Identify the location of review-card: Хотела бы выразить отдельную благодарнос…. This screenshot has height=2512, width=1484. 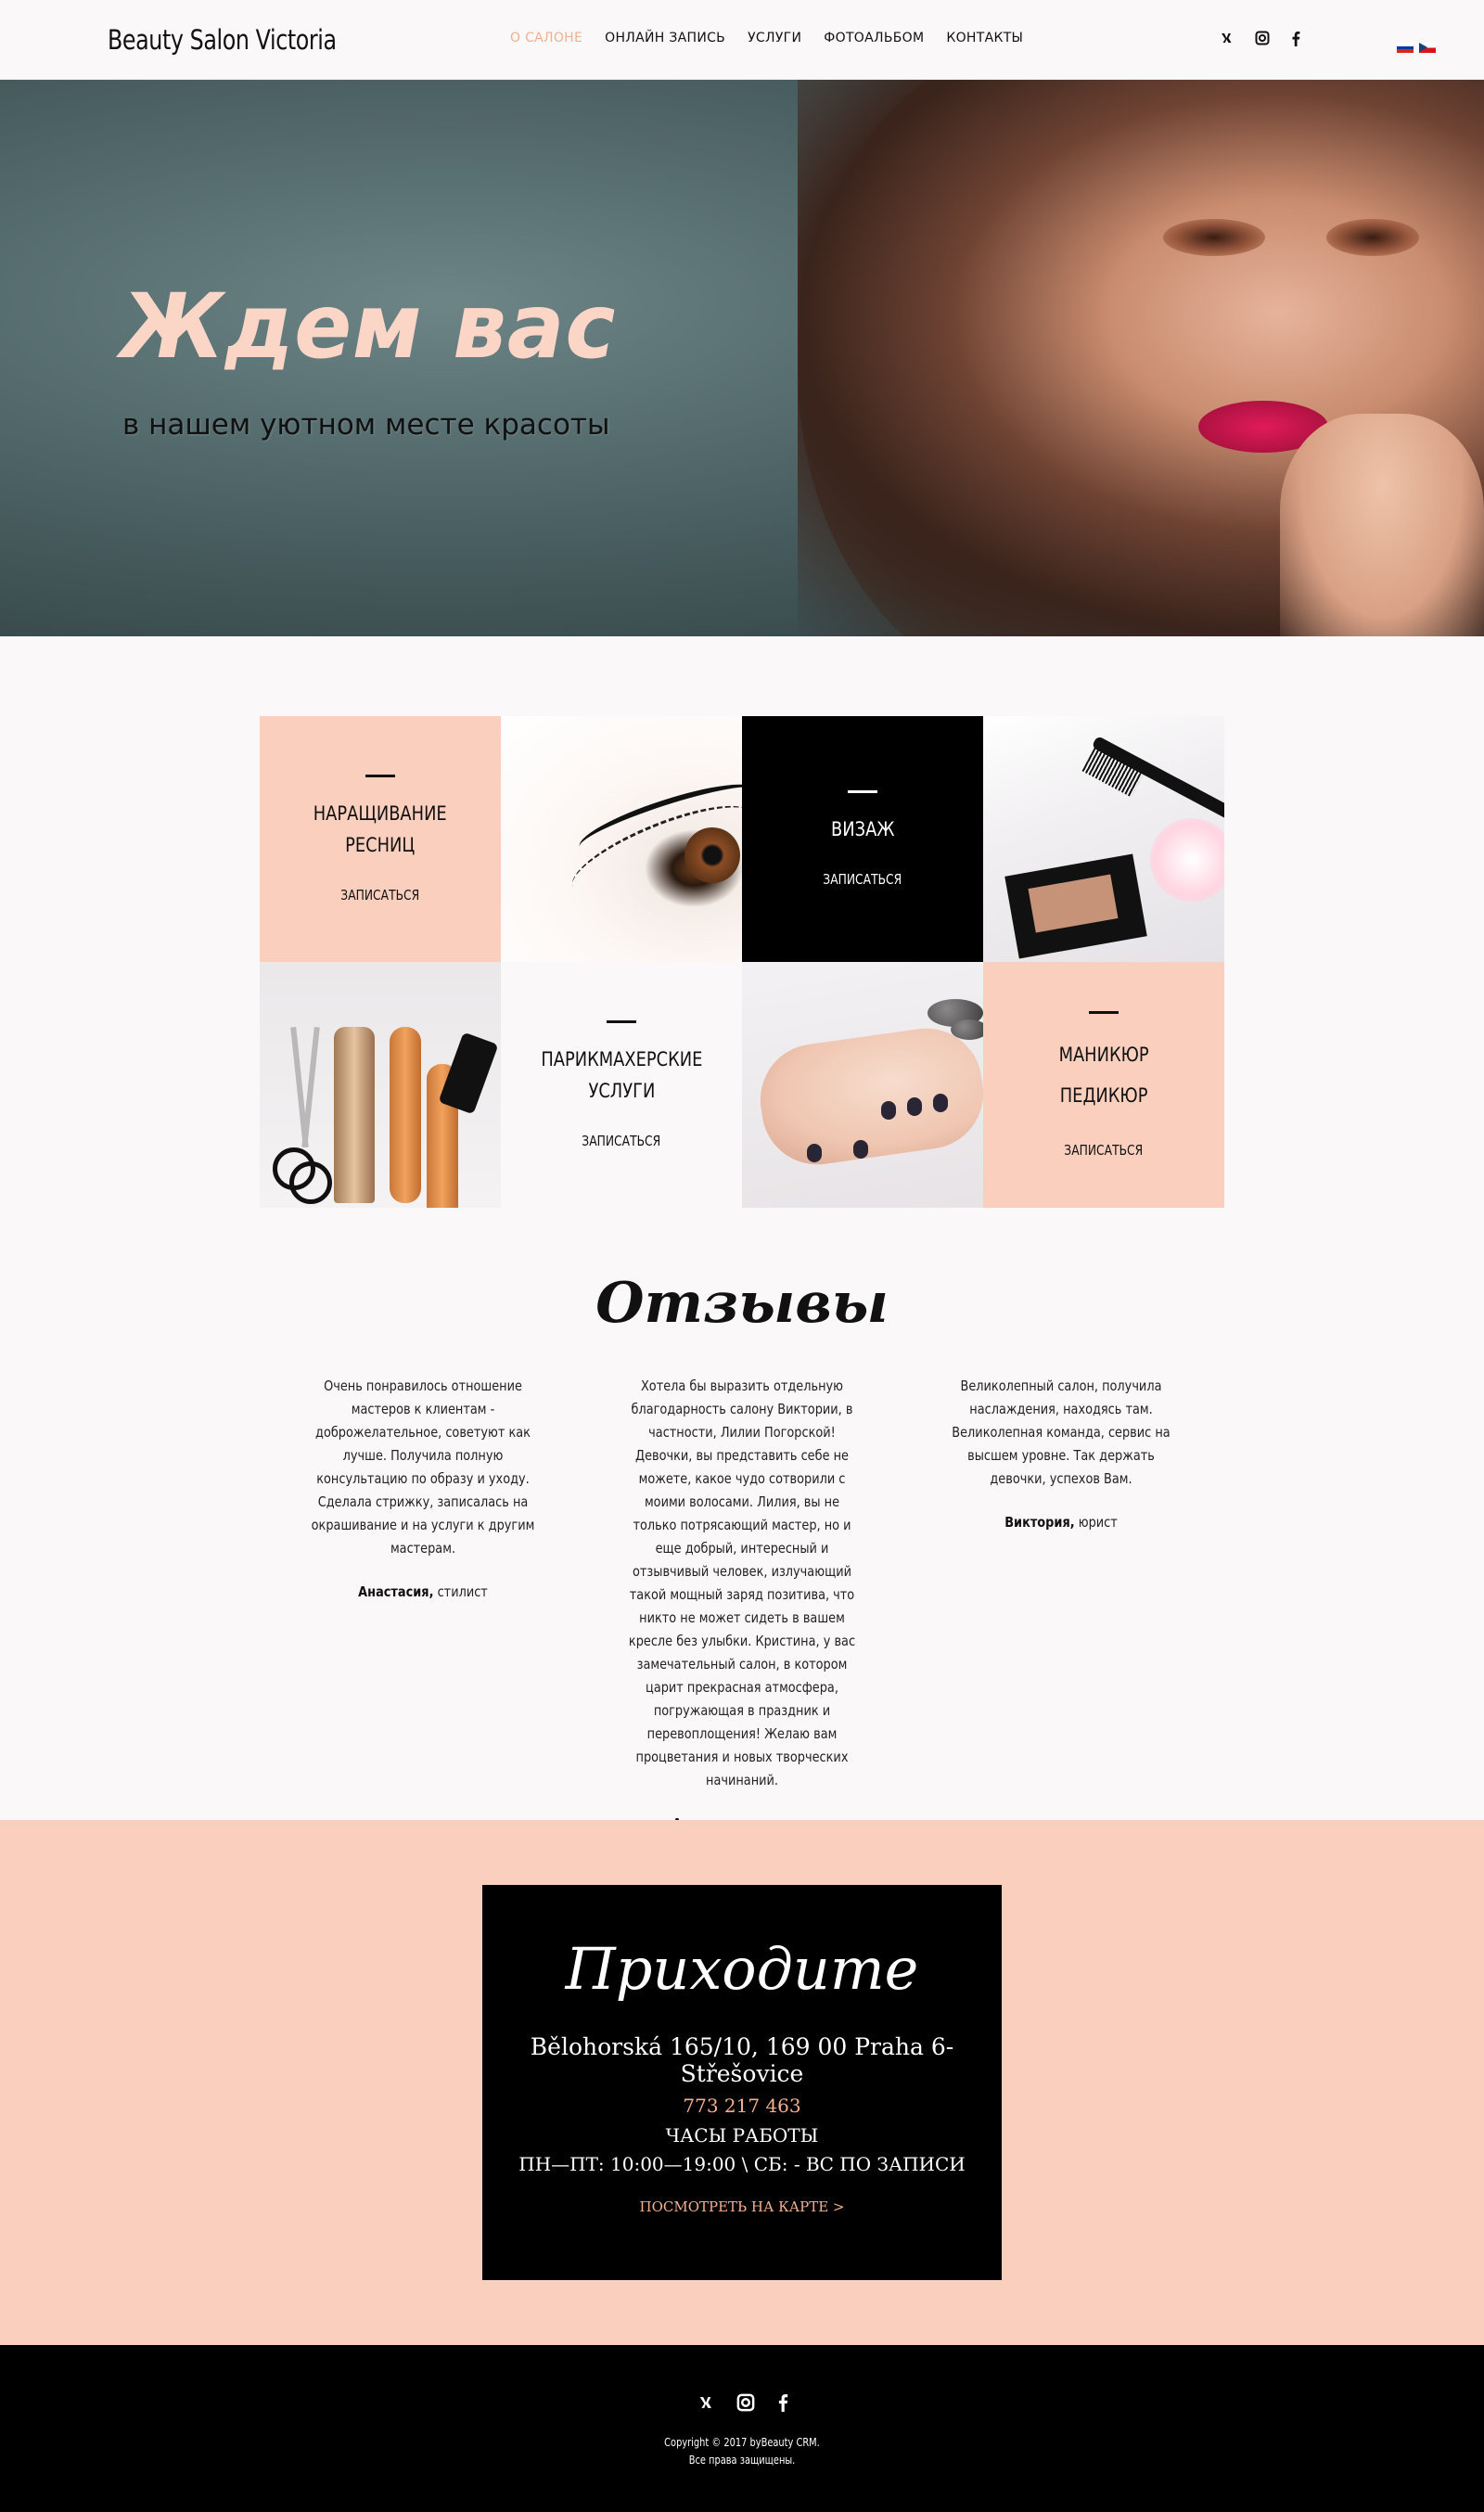
(742, 1606).